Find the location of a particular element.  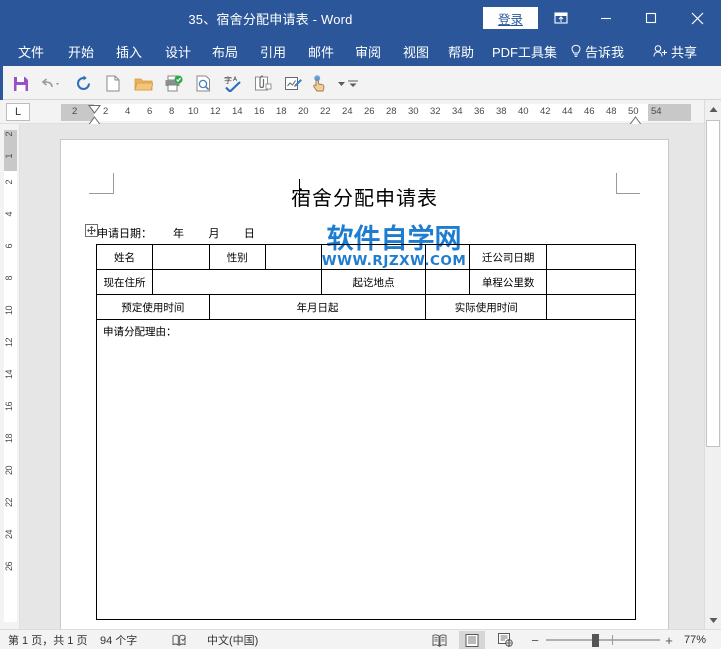

ruler-number: 36 is located at coordinates (479, 111).